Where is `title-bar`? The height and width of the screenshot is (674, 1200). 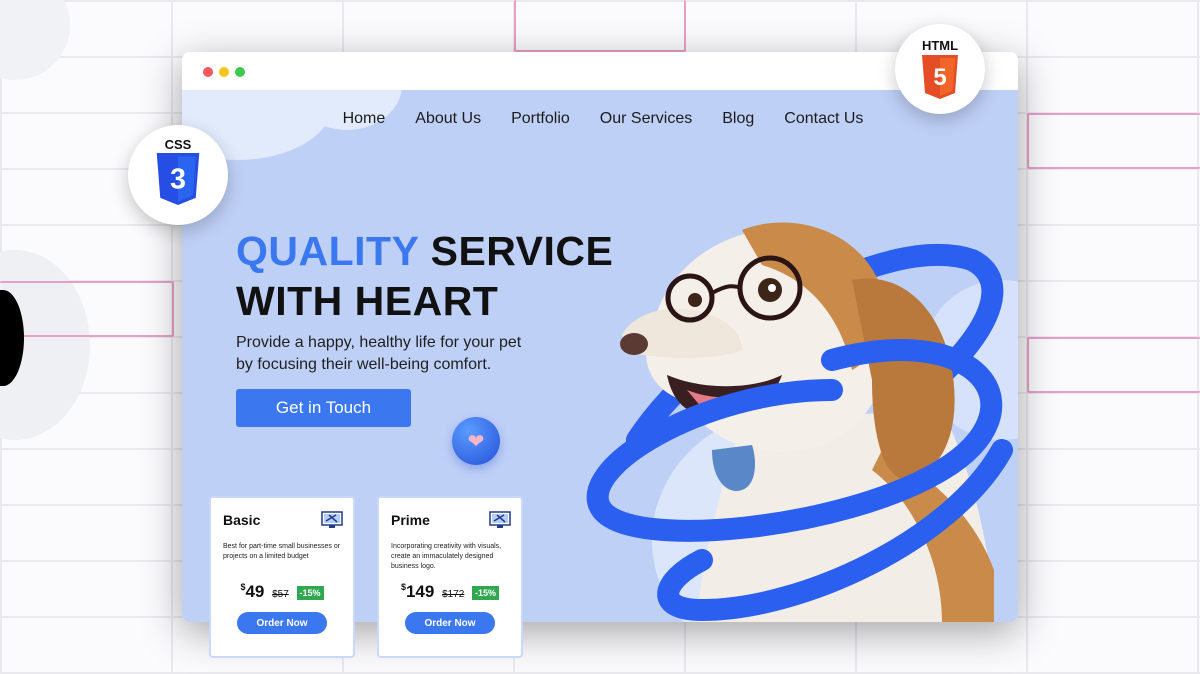
title-bar is located at coordinates (600, 71).